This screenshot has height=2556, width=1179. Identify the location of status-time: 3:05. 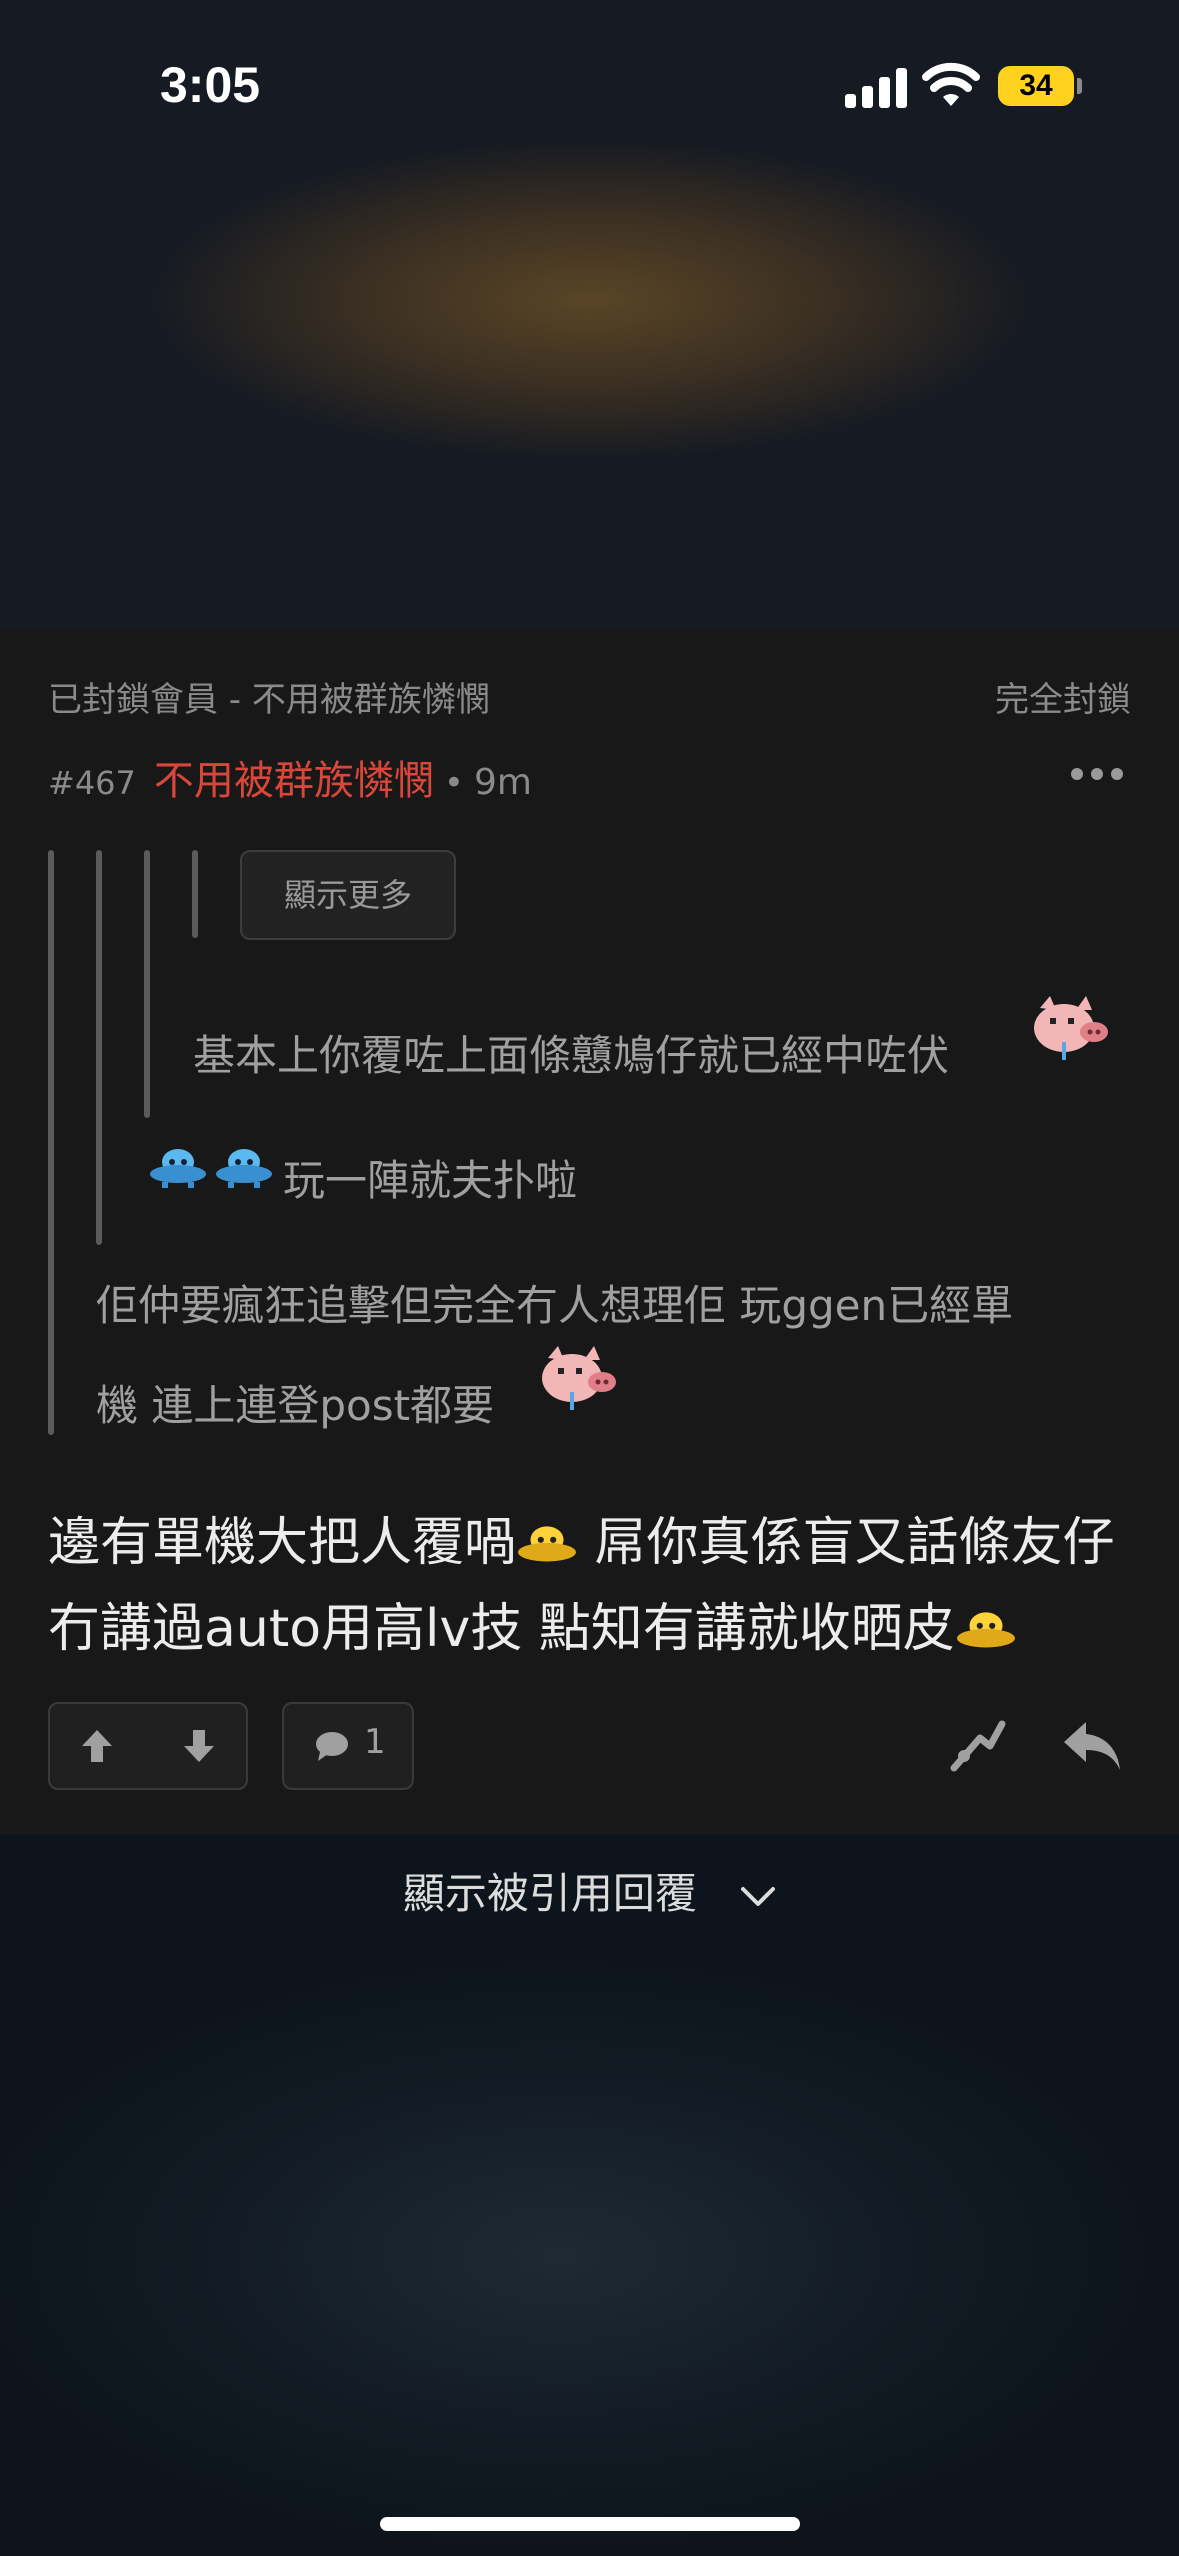
(210, 85).